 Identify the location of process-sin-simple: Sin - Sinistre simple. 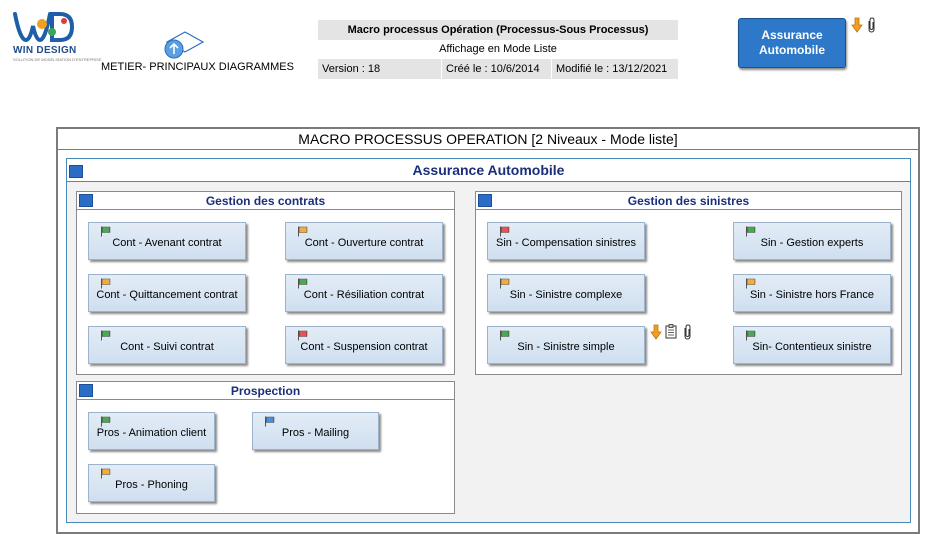
(566, 345).